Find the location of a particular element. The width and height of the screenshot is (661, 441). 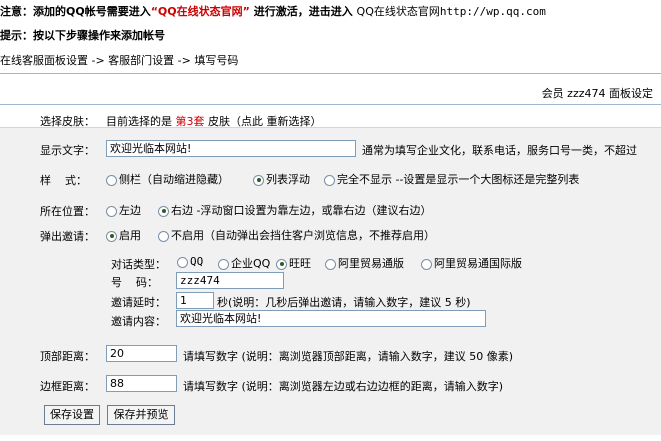

radio-dialog-enterprise-qq is located at coordinates (223, 264).